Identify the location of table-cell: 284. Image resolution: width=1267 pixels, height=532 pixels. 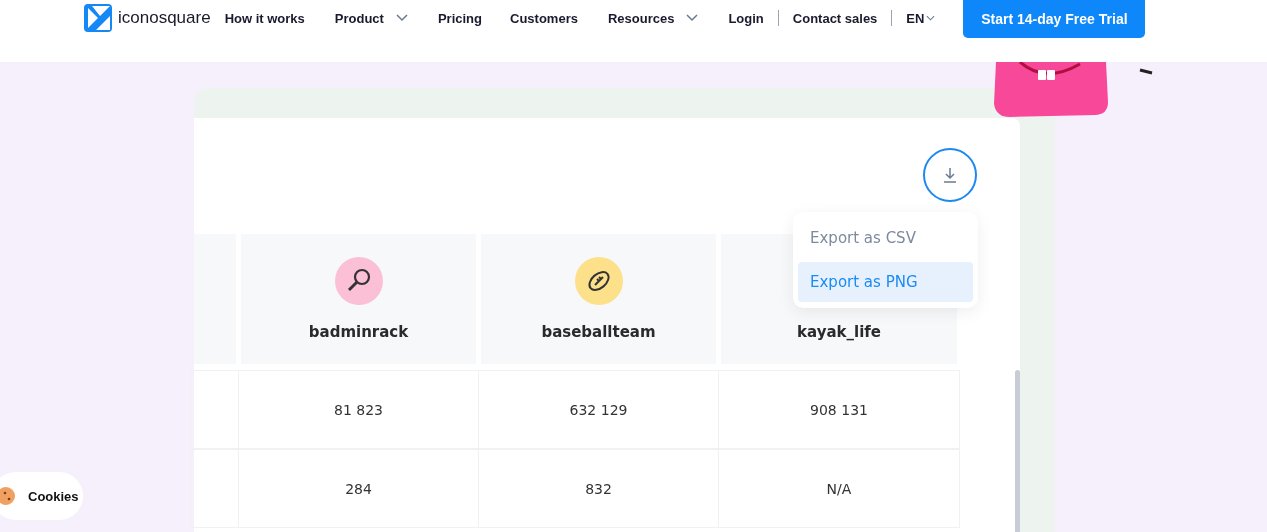
(358, 488).